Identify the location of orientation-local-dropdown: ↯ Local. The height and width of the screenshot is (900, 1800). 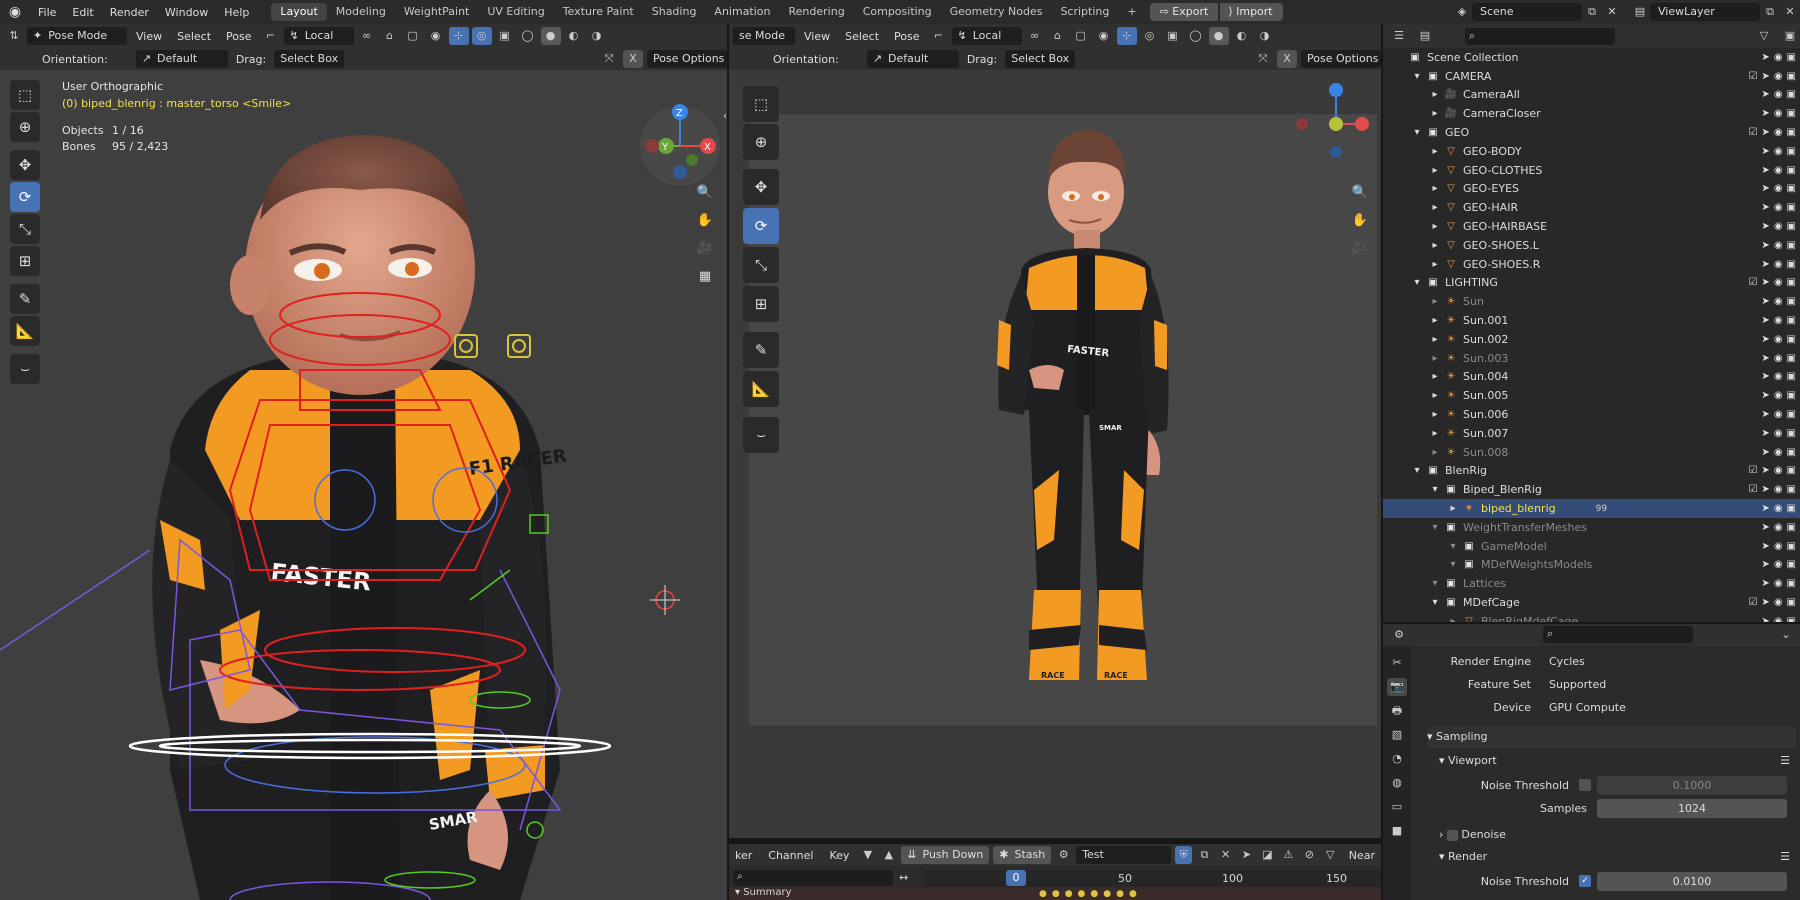
(318, 36).